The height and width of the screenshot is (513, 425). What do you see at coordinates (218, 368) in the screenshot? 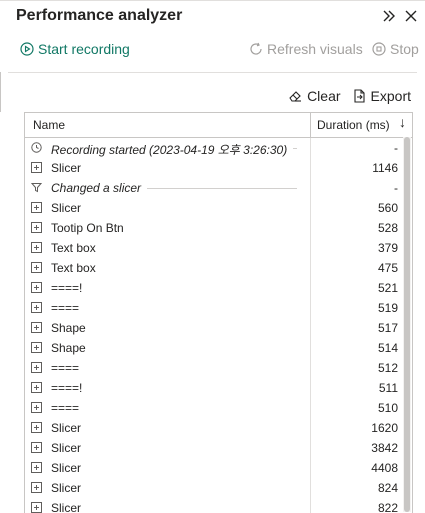
I see `table-row: ==== 512` at bounding box center [218, 368].